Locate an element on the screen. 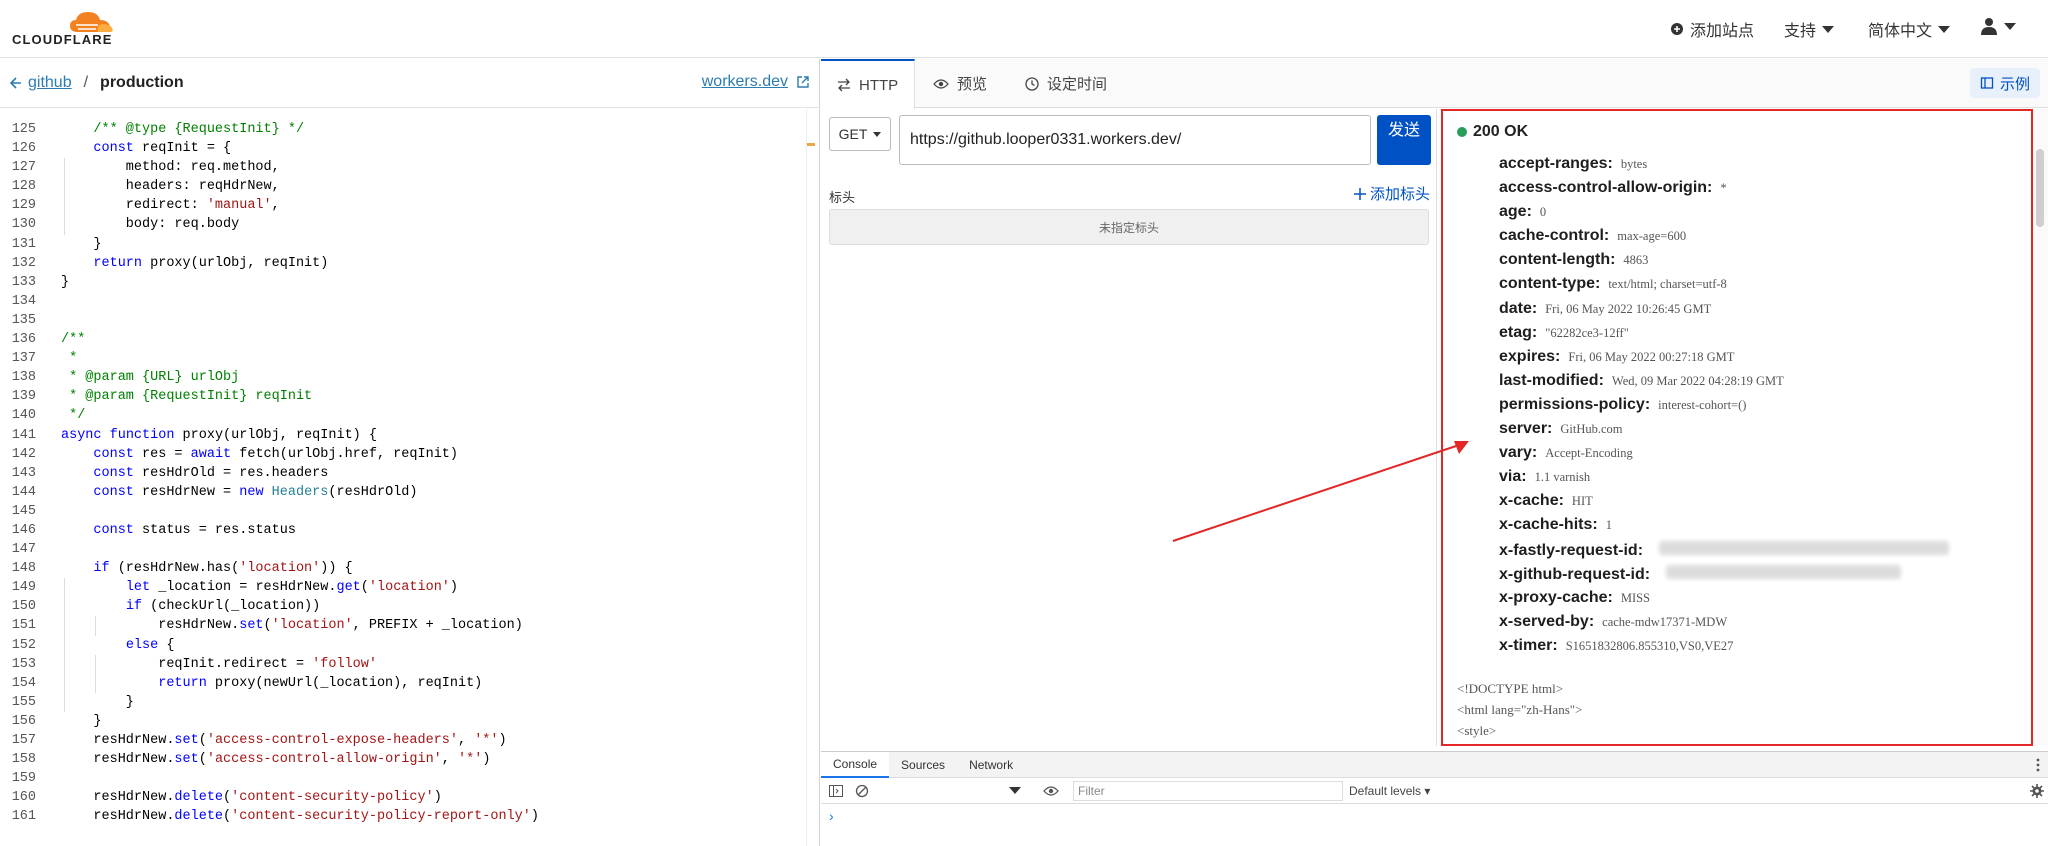 This screenshot has width=2048, height=846. header-key: x-proxy-cache: is located at coordinates (1556, 597).